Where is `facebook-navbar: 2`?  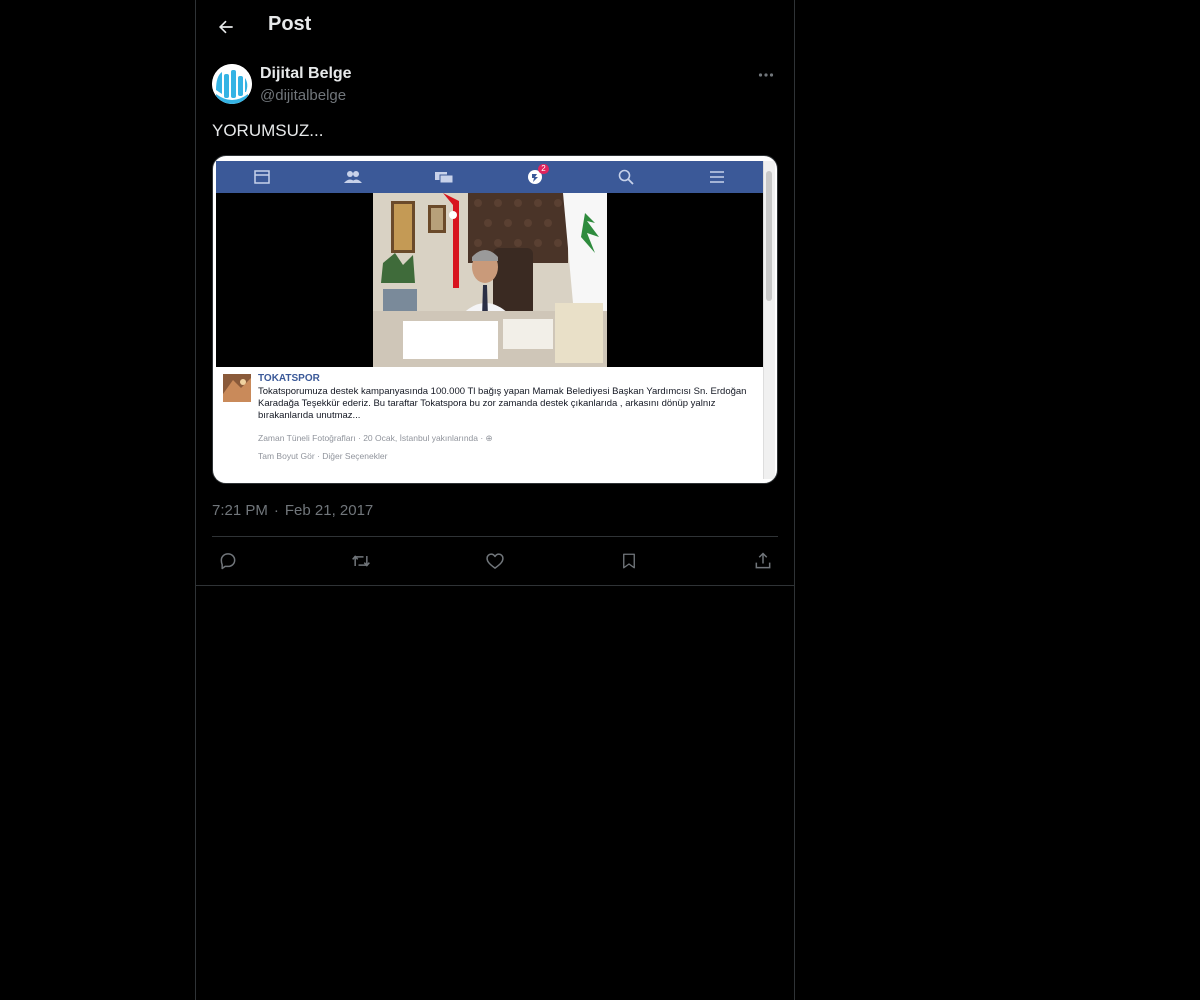 facebook-navbar: 2 is located at coordinates (489, 177).